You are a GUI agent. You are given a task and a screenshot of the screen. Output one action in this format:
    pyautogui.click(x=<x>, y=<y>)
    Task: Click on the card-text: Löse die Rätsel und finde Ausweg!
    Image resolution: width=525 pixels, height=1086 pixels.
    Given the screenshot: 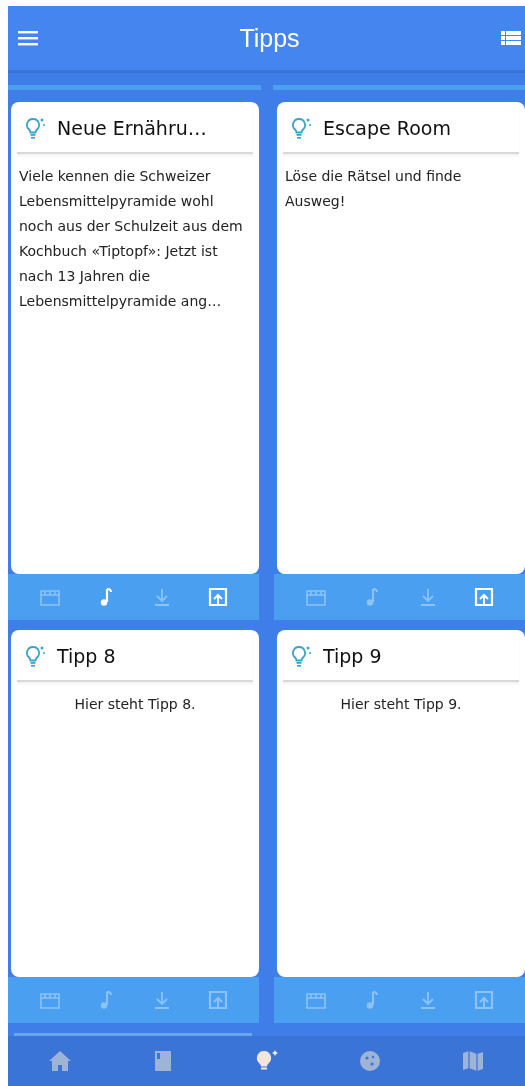 What is the action you would take?
    pyautogui.click(x=373, y=189)
    